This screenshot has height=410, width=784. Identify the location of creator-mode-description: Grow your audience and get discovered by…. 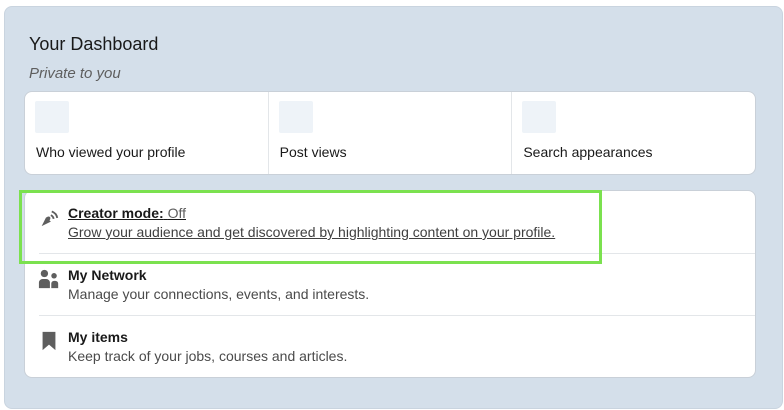
(312, 232).